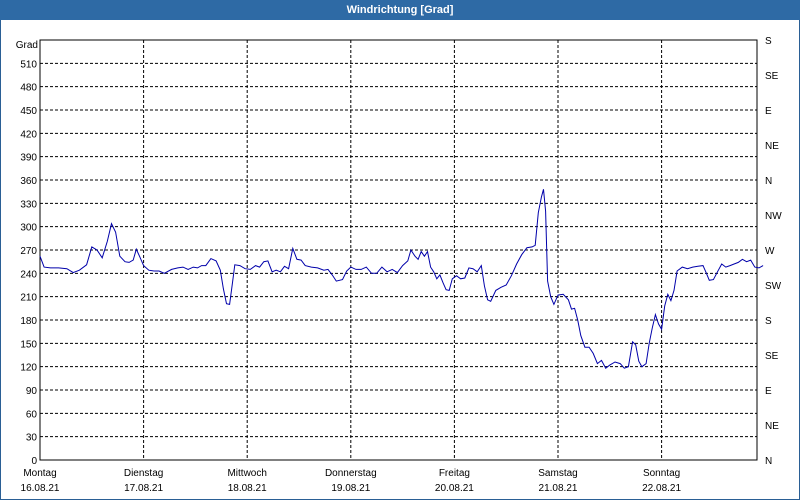  What do you see at coordinates (661, 473) in the screenshot?
I see `x-tick-day-label: Sonntag` at bounding box center [661, 473].